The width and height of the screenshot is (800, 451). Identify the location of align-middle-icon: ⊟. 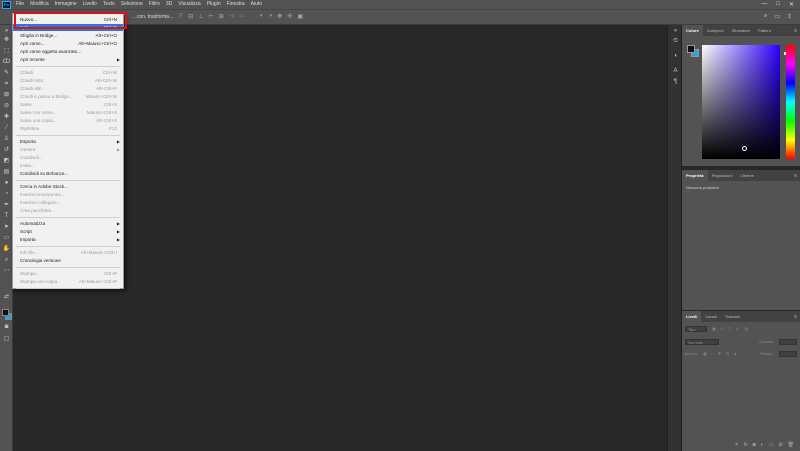
(190, 16).